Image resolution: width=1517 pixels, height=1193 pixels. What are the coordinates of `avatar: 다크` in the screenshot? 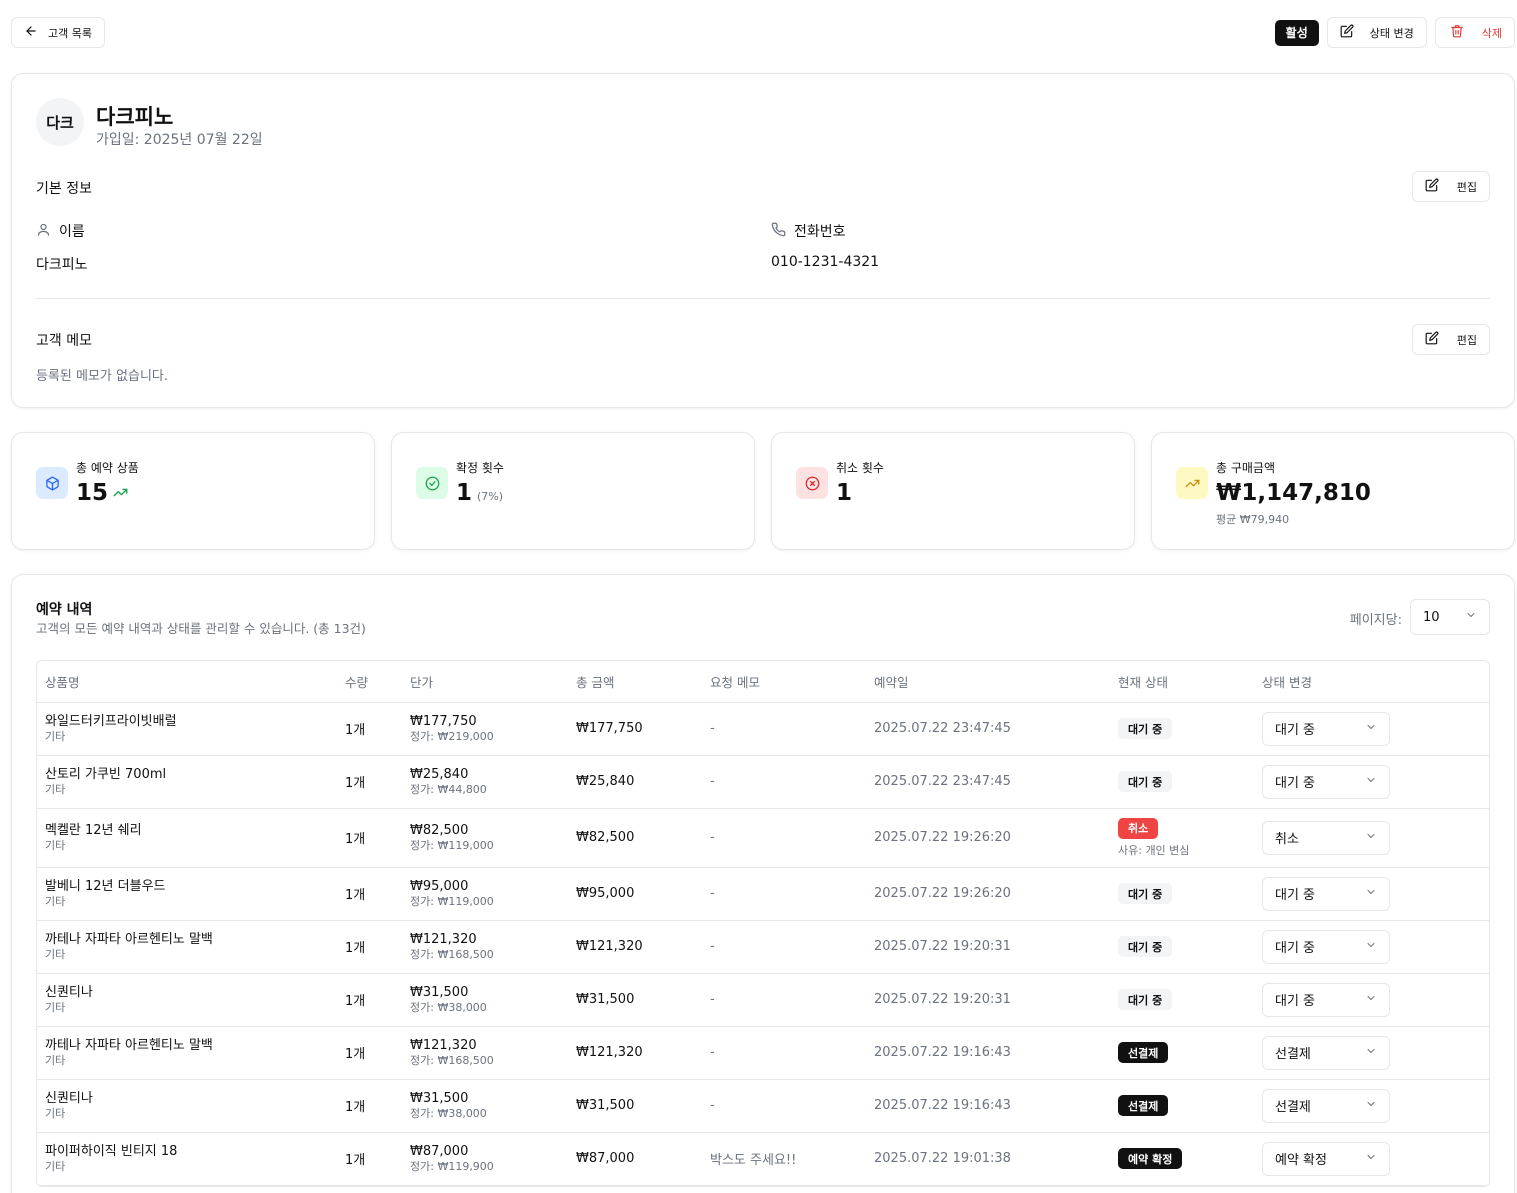 It's located at (60, 122).